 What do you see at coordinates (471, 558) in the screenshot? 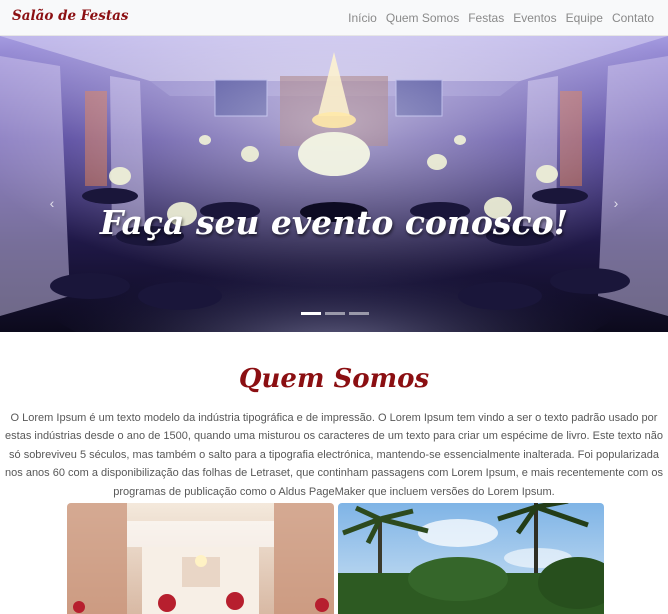
I see `gallery-image-garden` at bounding box center [471, 558].